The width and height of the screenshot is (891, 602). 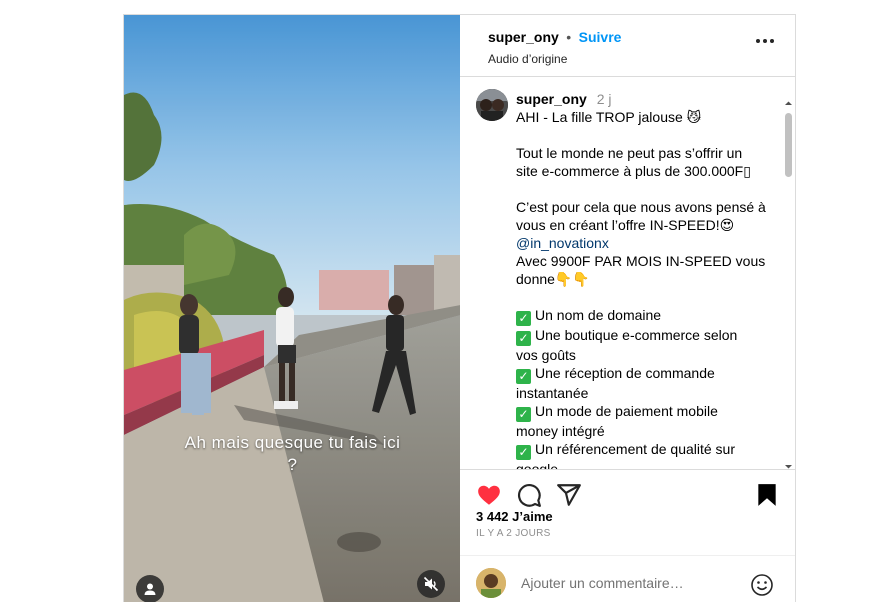 I want to click on more-icon, so click(x=765, y=41).